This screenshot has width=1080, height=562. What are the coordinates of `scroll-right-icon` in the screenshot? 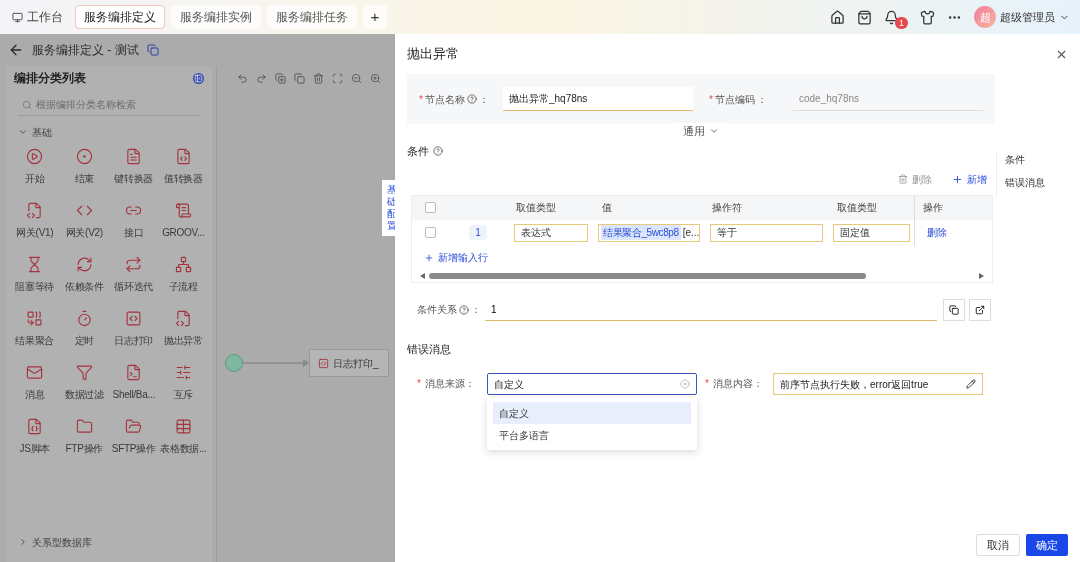 It's located at (981, 275).